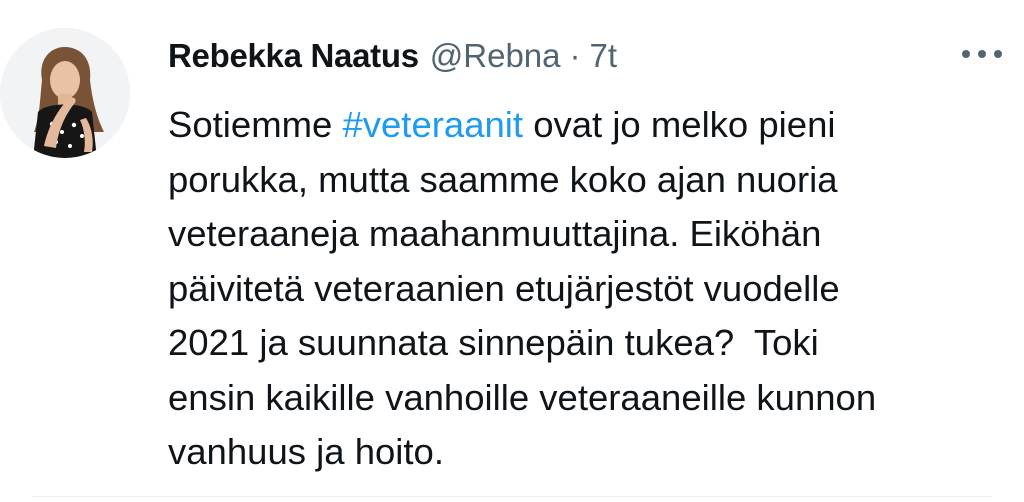 The width and height of the screenshot is (1024, 502). Describe the element at coordinates (679, 124) in the screenshot. I see `tweet-text-segment: ovat jo melko pieni` at that location.